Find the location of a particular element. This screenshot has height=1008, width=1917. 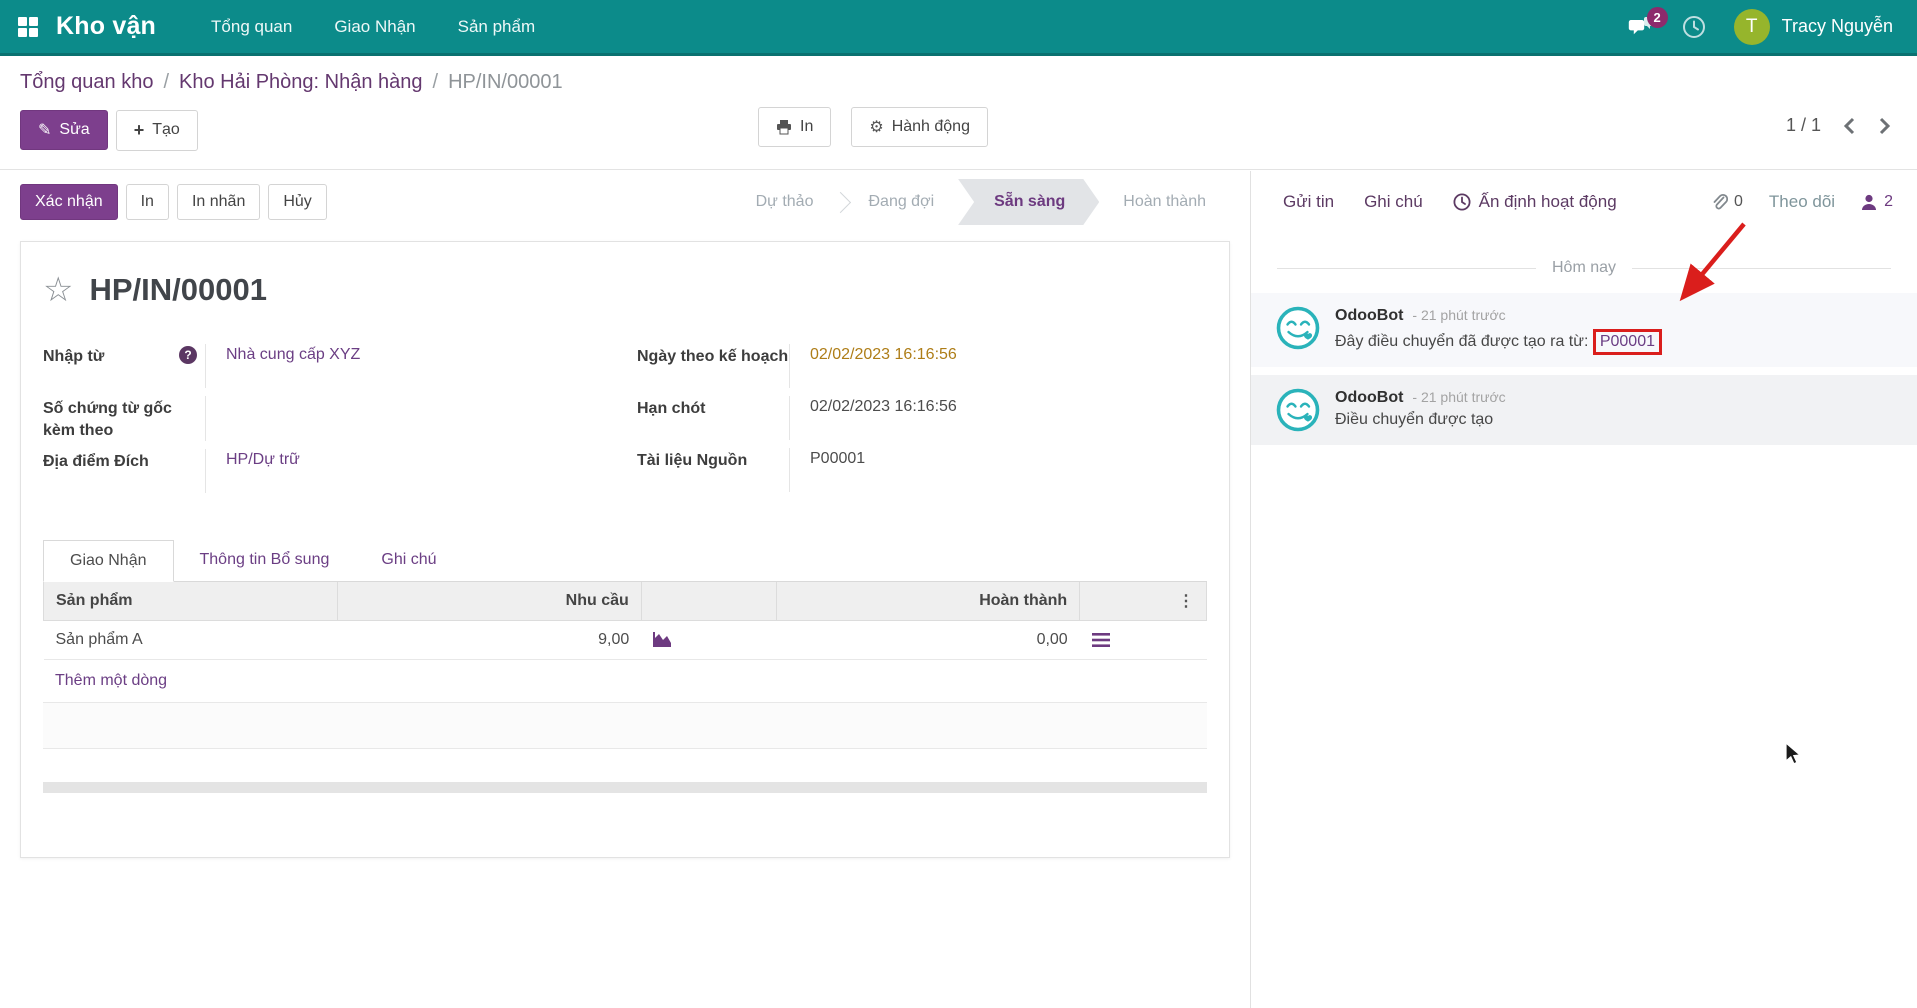

detailed-operations-icon is located at coordinates (1100, 640).